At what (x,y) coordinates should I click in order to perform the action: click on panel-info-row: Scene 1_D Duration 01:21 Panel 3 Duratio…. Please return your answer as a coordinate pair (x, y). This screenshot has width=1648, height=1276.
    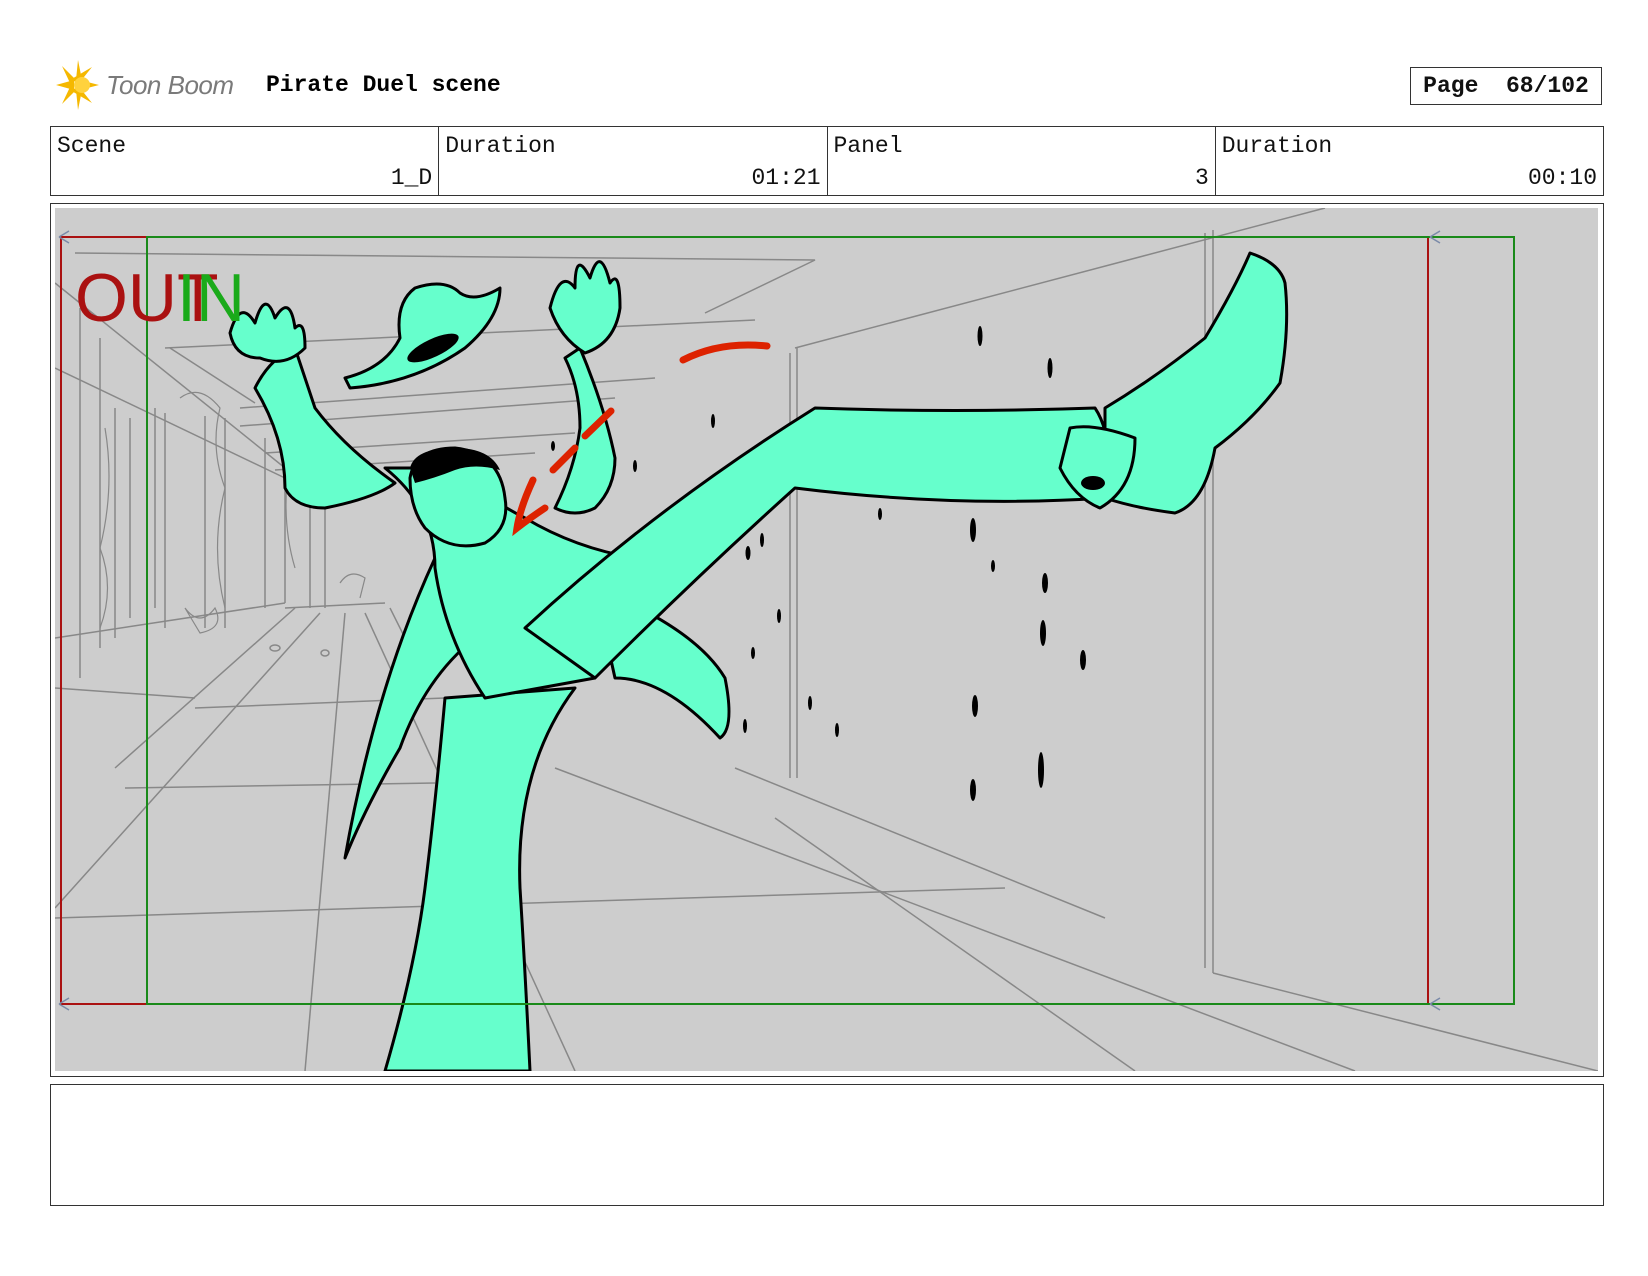
    Looking at the image, I should click on (827, 161).